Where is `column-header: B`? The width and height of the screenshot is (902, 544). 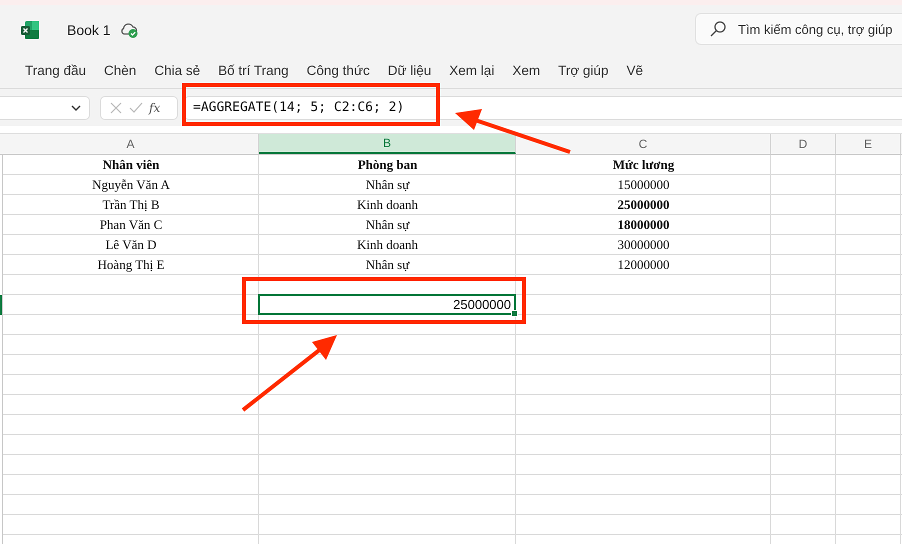
column-header: B is located at coordinates (387, 144).